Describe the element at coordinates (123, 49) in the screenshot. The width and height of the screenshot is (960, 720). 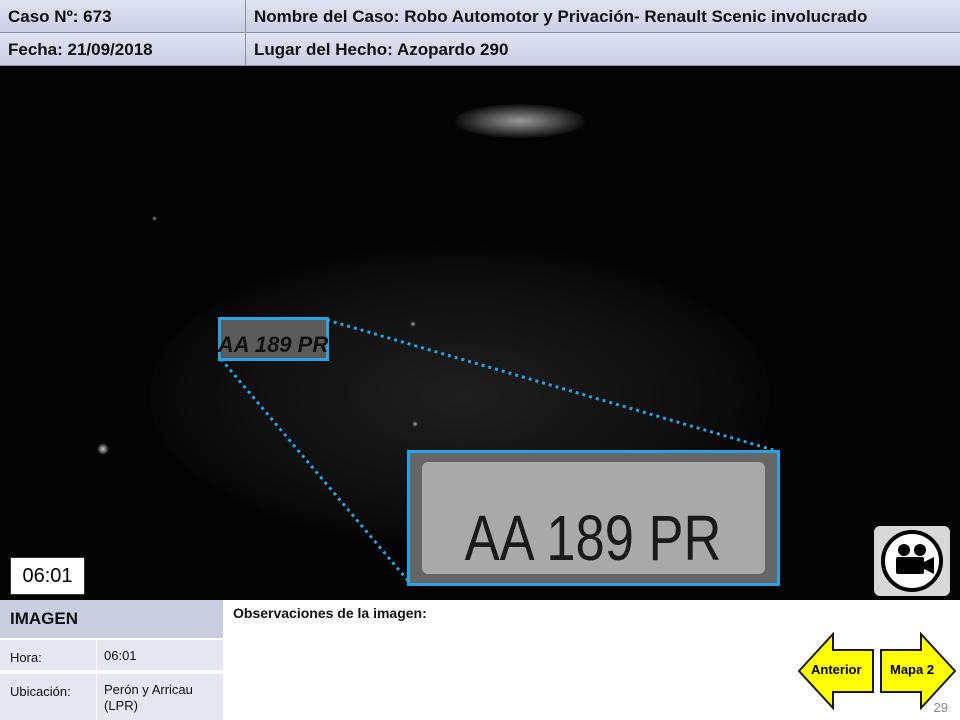
I see `case-date: Fecha: 21/09/2018` at that location.